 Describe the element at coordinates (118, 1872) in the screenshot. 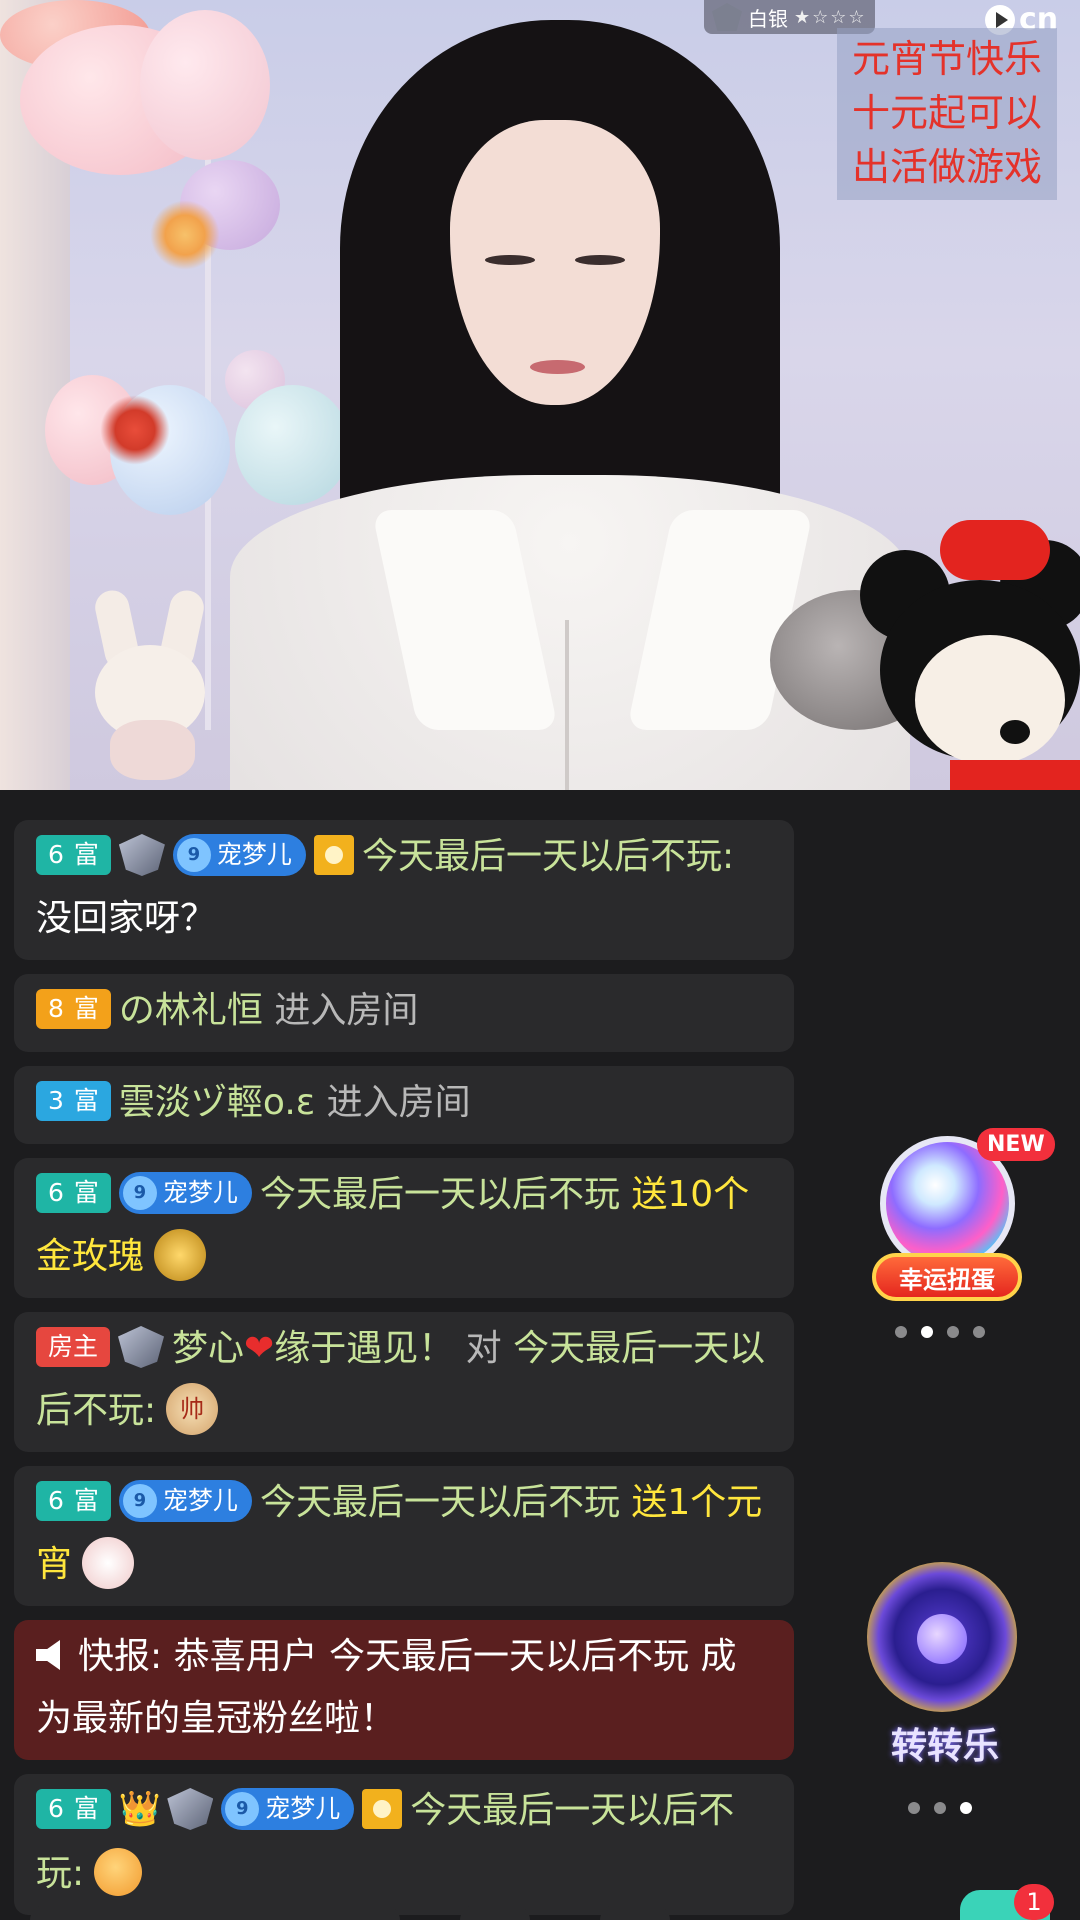

I see `smile-emoji-icon` at that location.